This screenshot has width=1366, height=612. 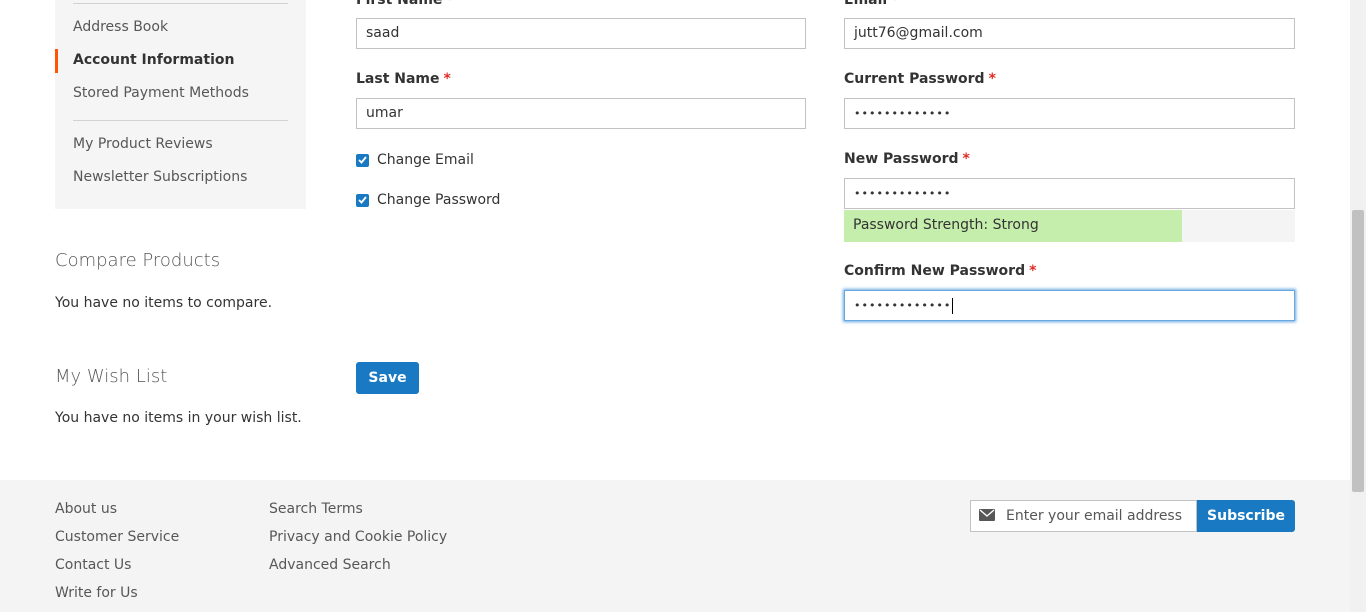 I want to click on change-email-option: Change Email, so click(x=415, y=160).